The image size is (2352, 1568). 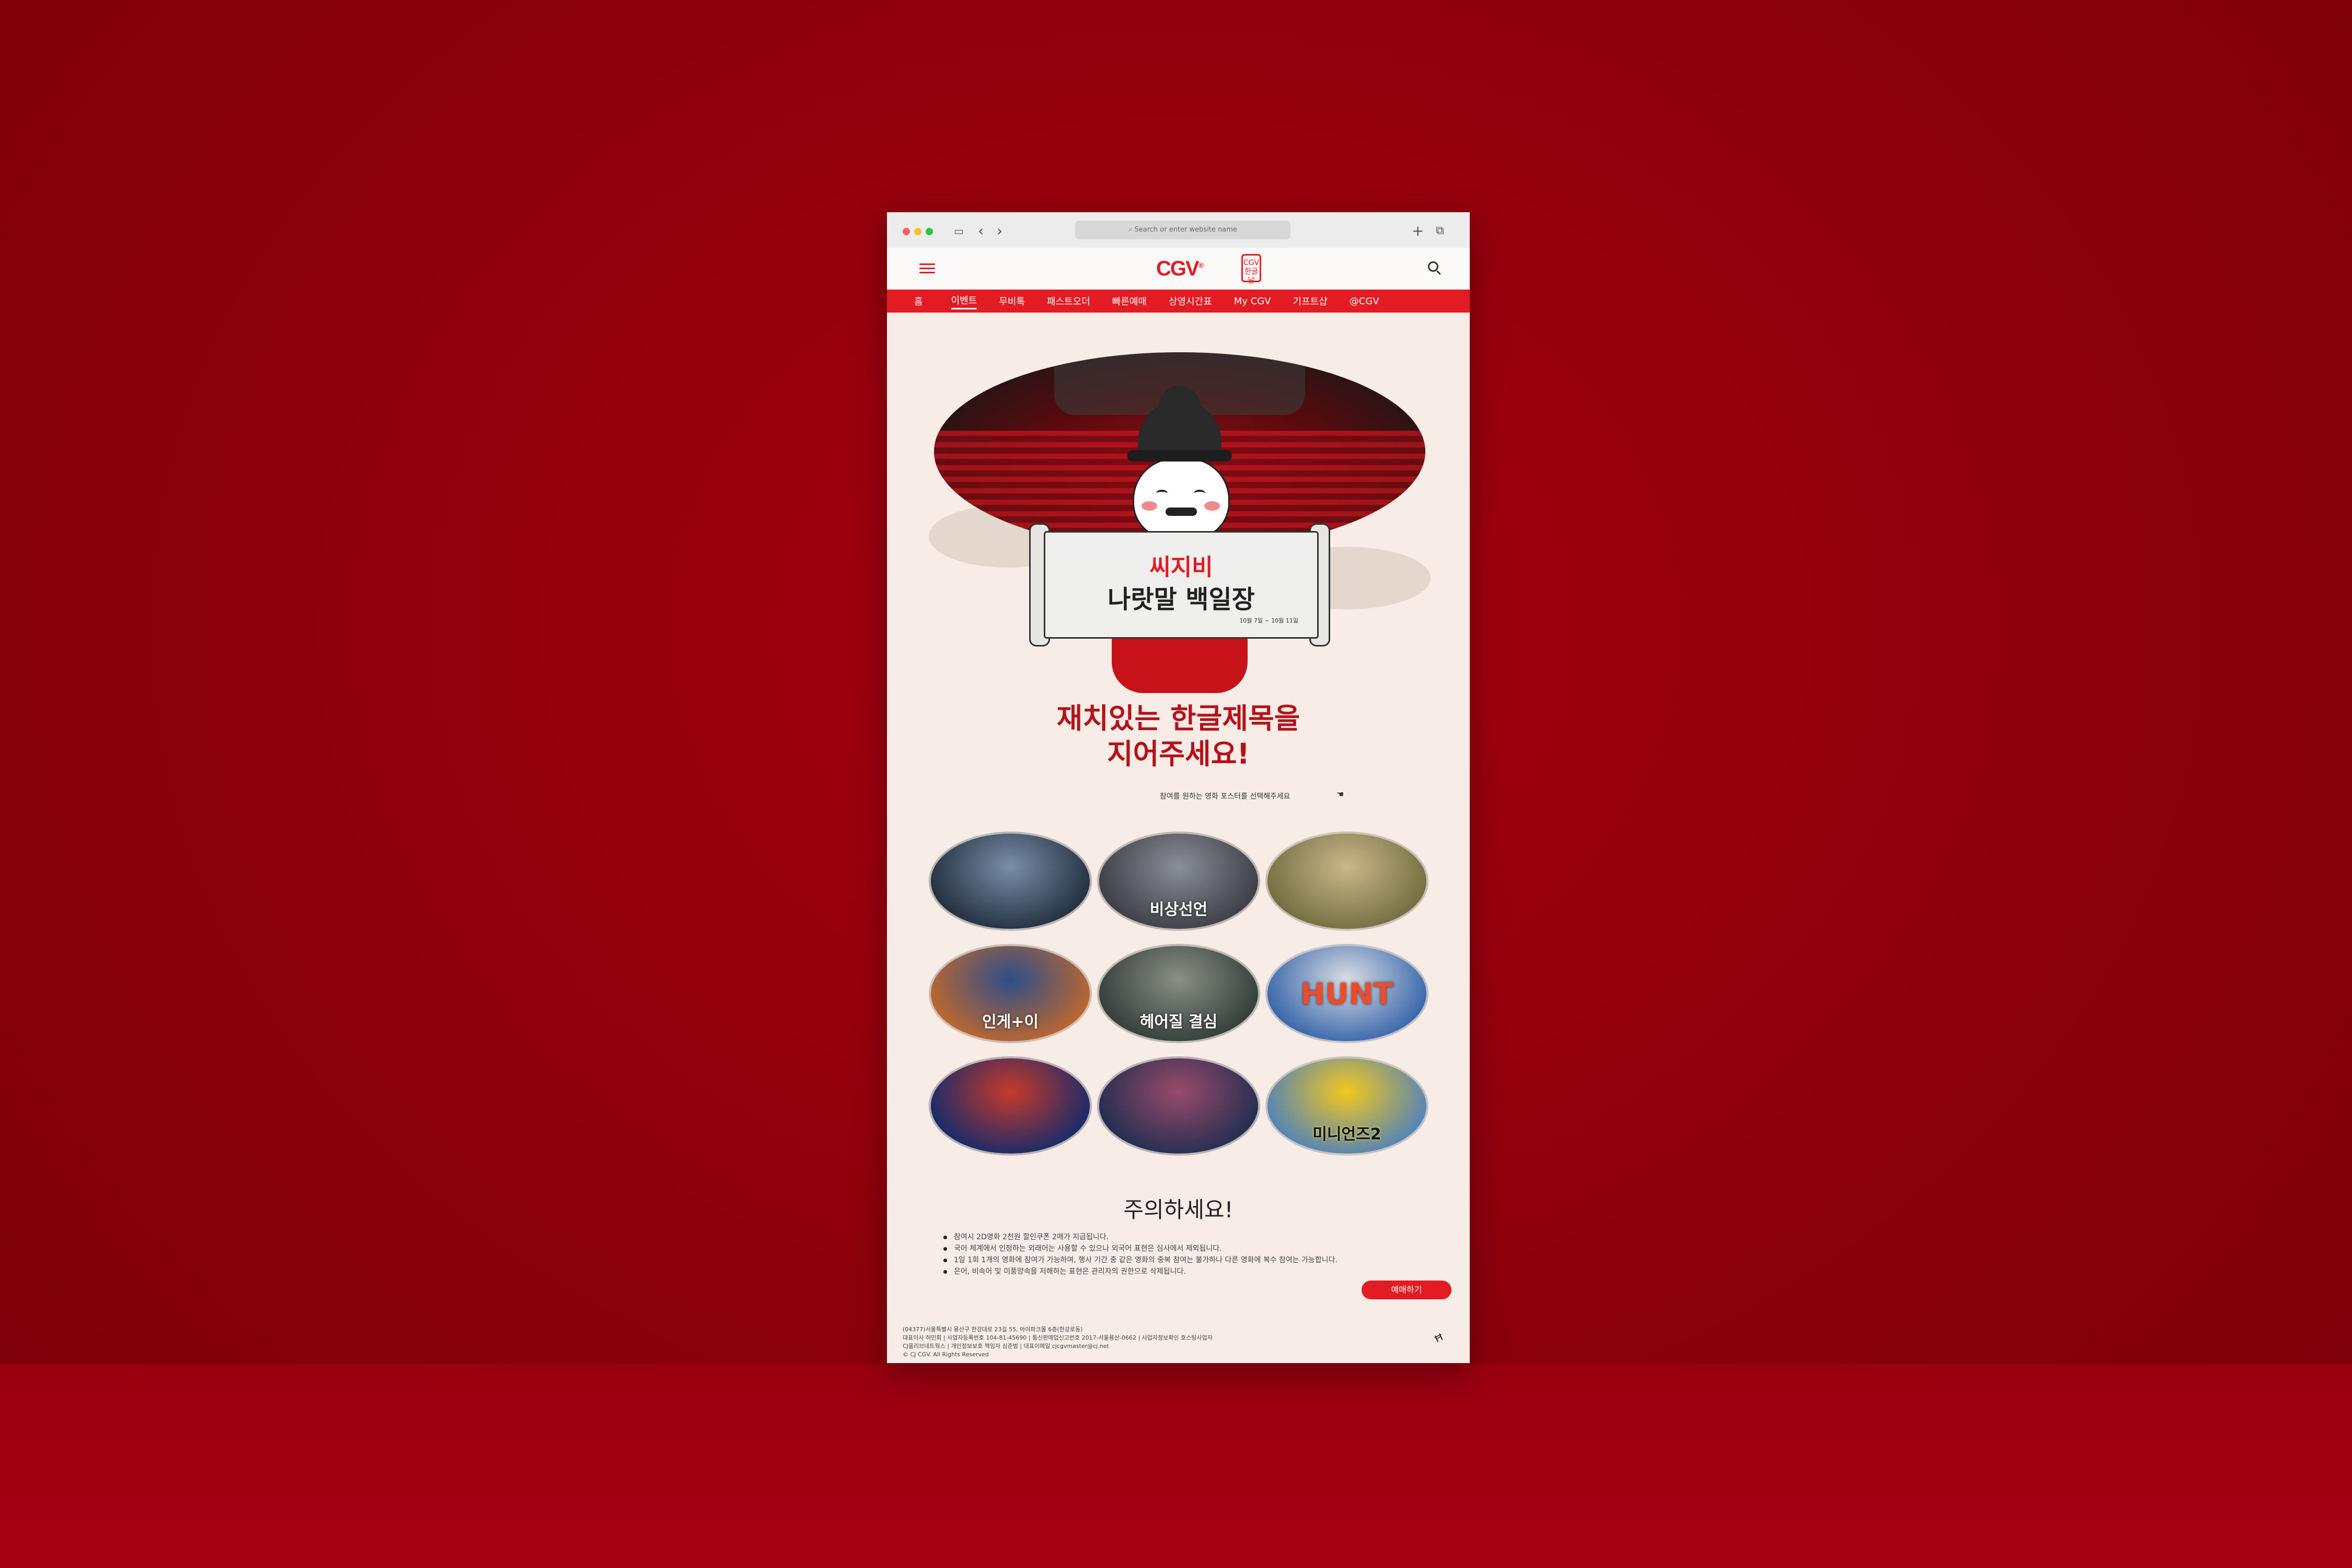 What do you see at coordinates (1433, 266) in the screenshot?
I see `search-icon` at bounding box center [1433, 266].